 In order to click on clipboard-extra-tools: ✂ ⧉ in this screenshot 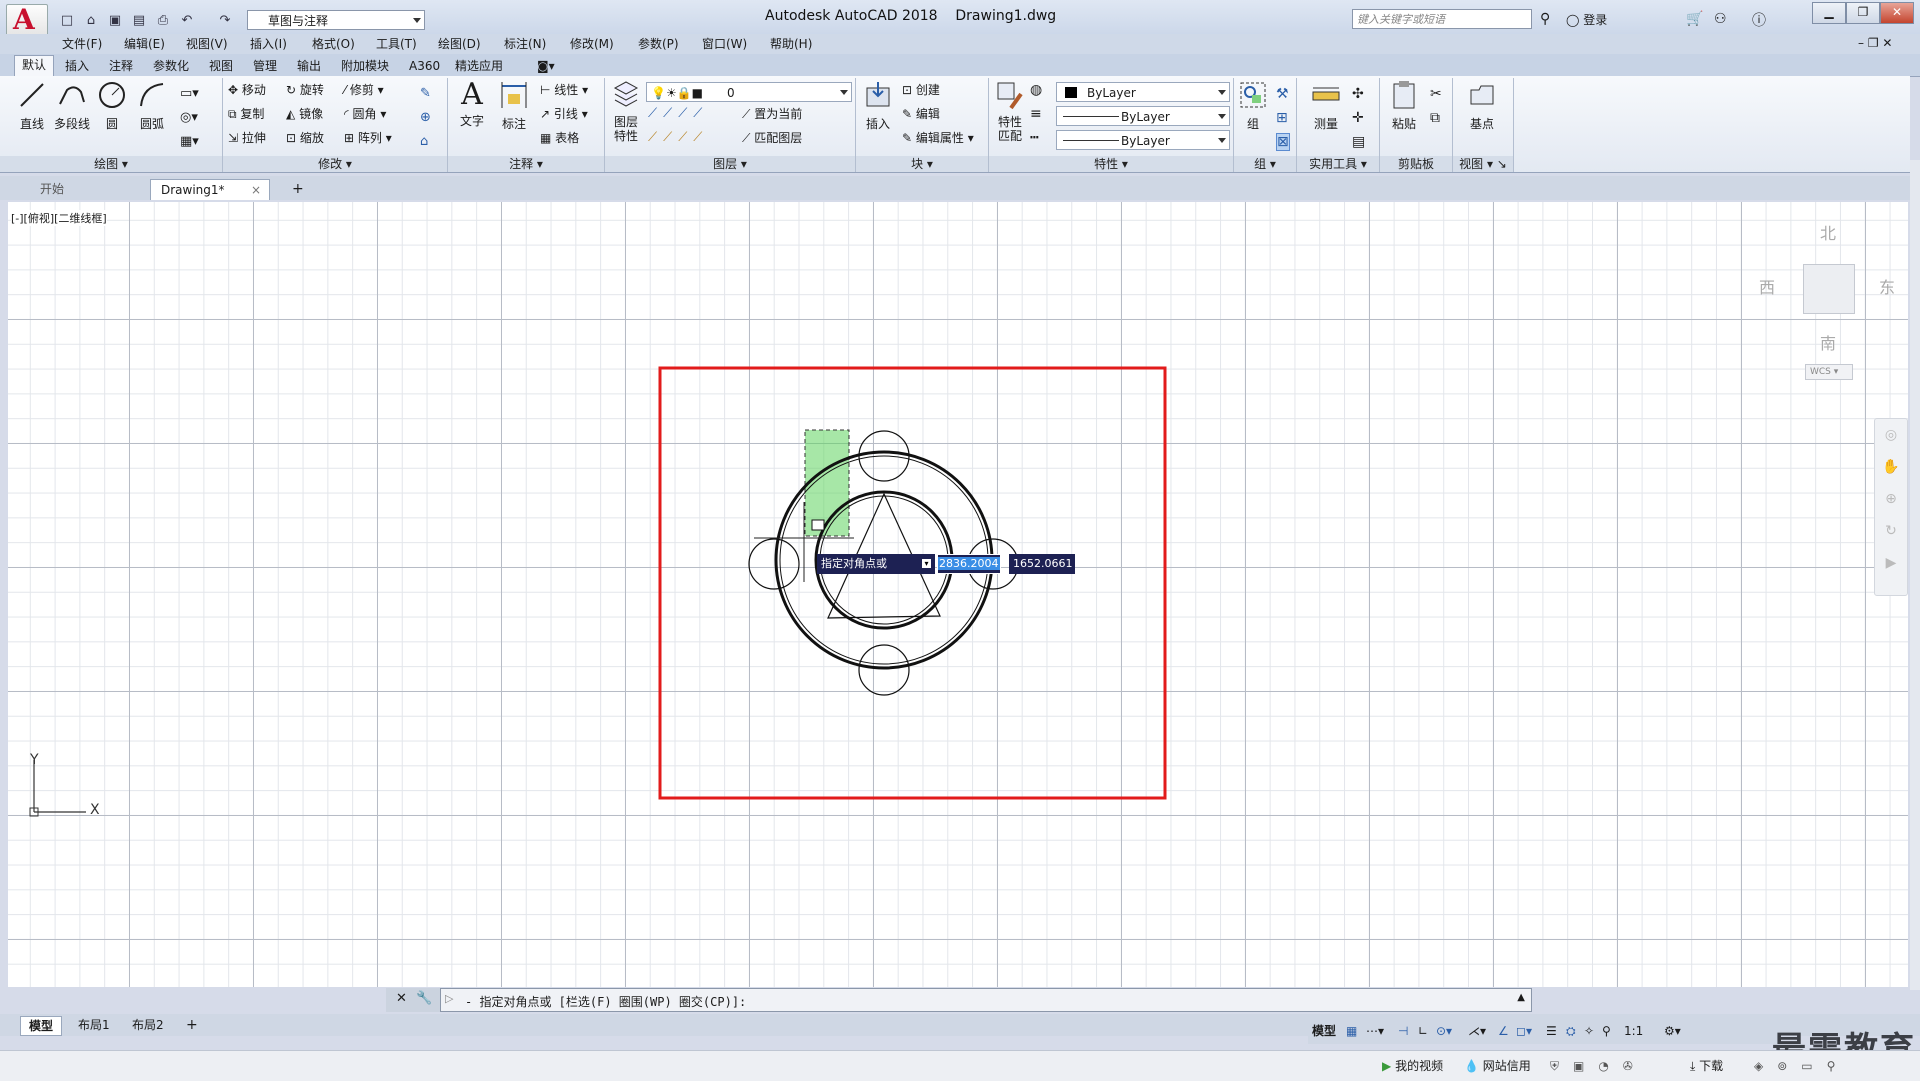, I will do `click(1436, 106)`.